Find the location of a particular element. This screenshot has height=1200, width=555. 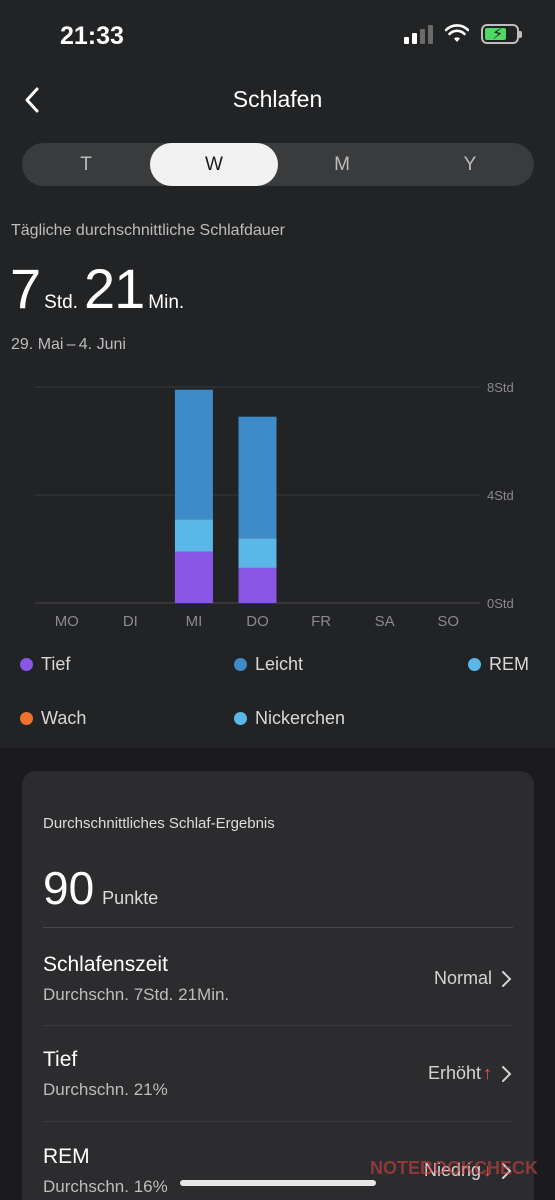

legend-dot-rem is located at coordinates (474, 664).